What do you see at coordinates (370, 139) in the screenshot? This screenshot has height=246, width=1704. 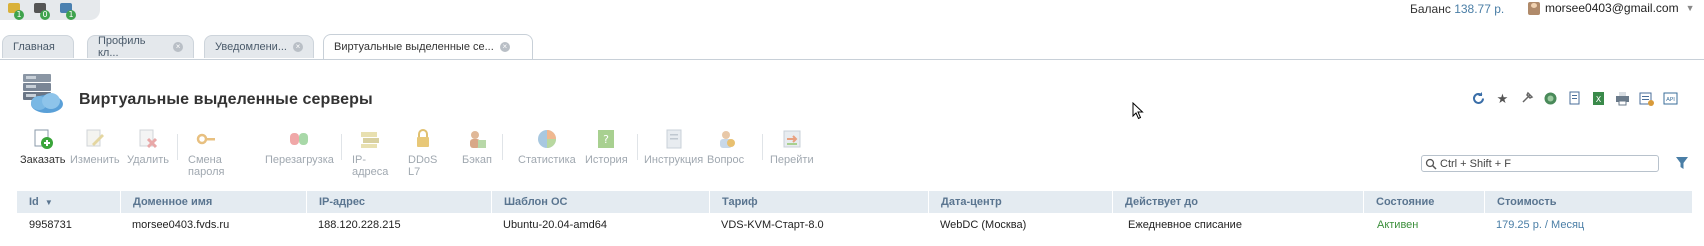 I see `ip-icon` at bounding box center [370, 139].